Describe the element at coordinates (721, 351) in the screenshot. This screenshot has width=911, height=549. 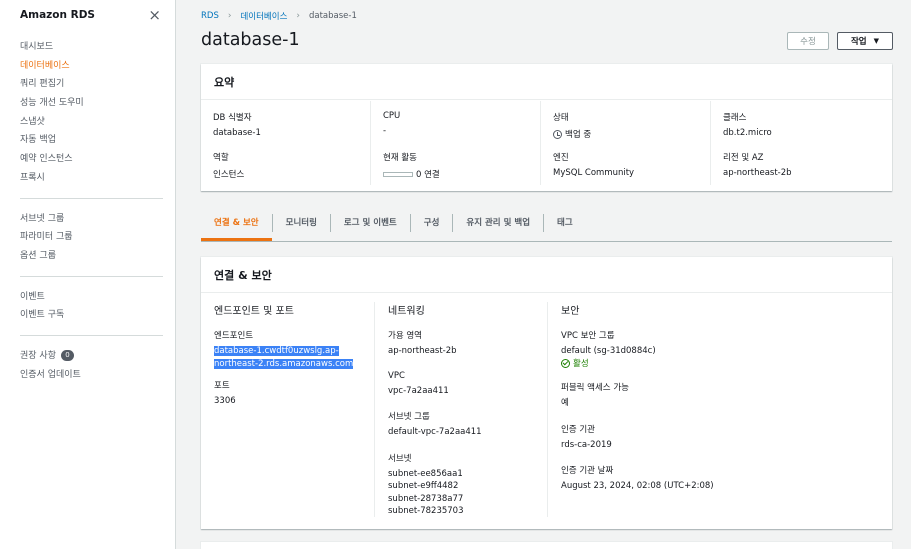
I see `security-group-link: default (sg-31d0884c)` at that location.